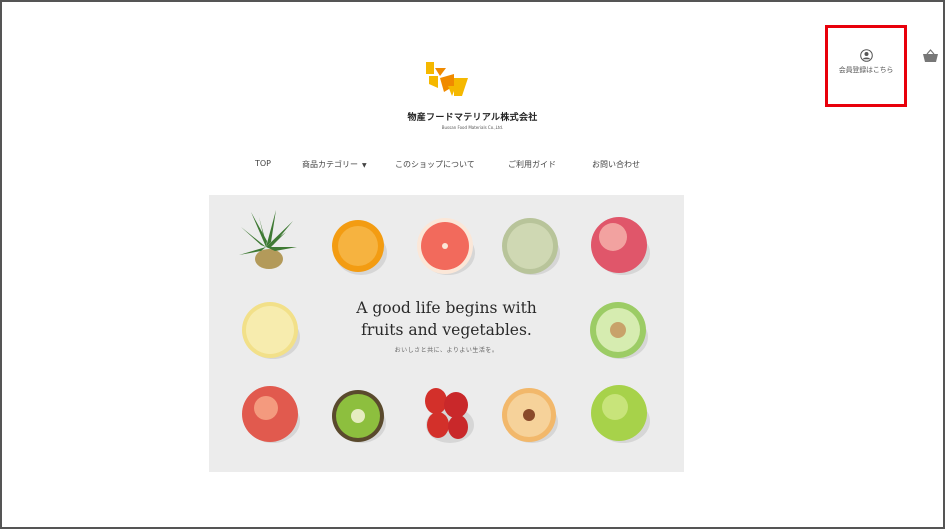 The width and height of the screenshot is (945, 529). I want to click on peach-slice-image, so click(530, 415).